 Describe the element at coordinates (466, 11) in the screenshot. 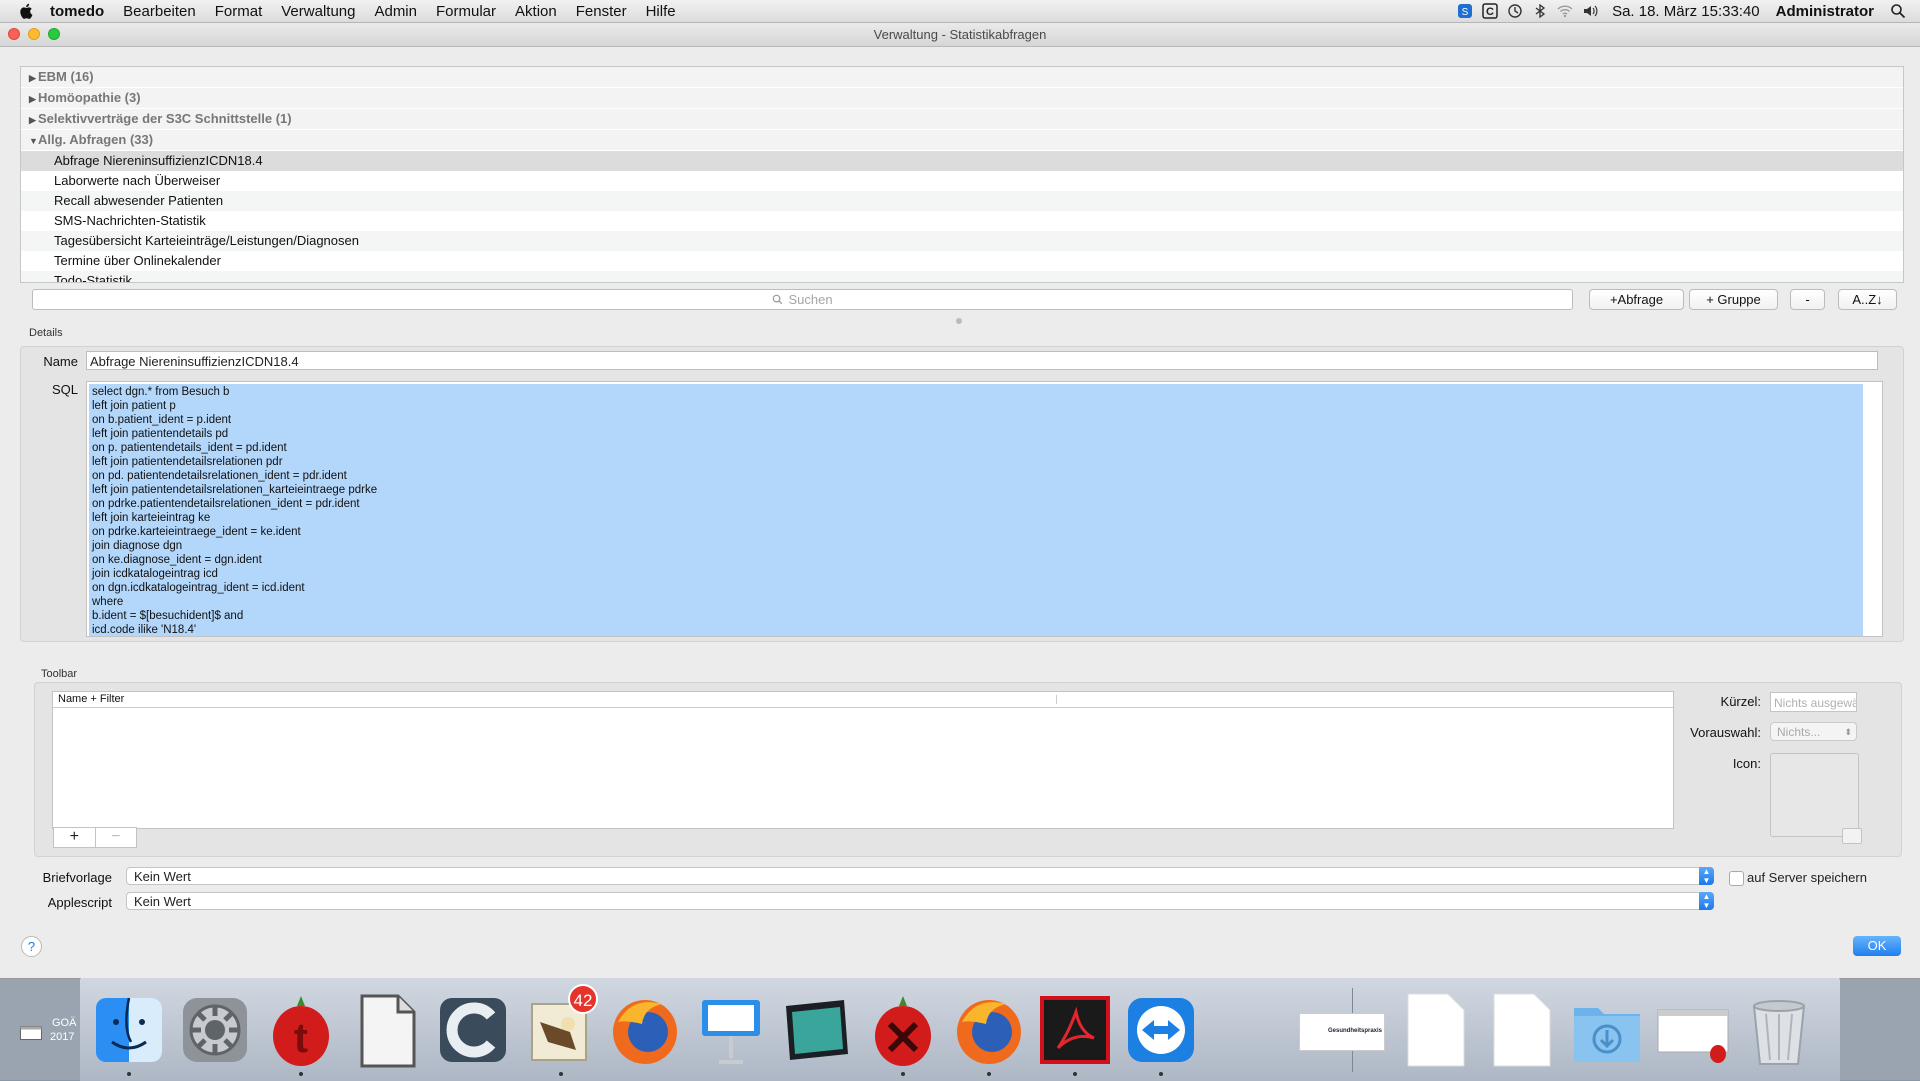

I see `menu-formular: Formular` at that location.